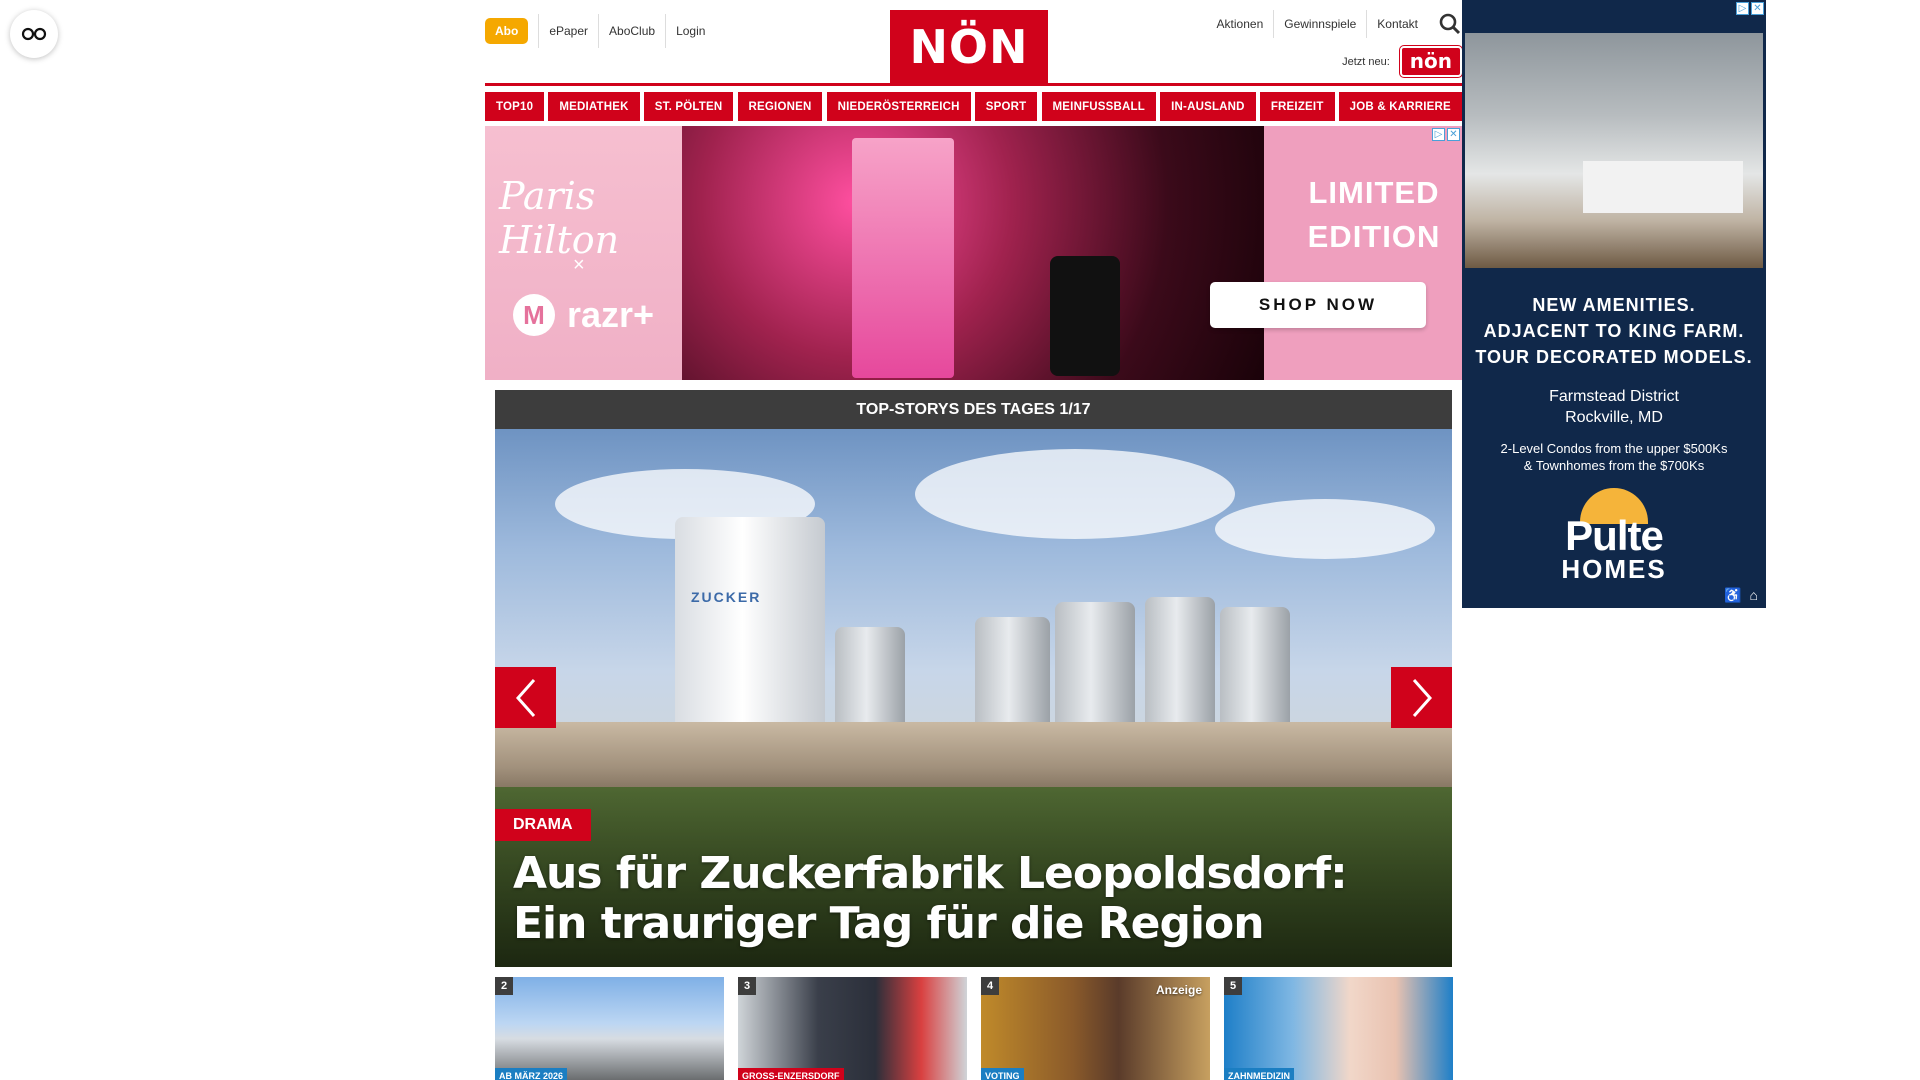 This screenshot has height=1080, width=1920. Describe the element at coordinates (559, 218) in the screenshot. I see `paris-hilton-logo: Paris Hilton` at that location.